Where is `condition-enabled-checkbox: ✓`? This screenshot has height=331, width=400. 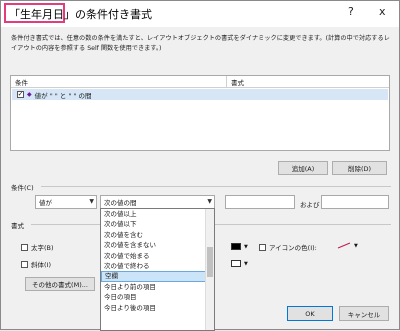 condition-enabled-checkbox: ✓ is located at coordinates (20, 94).